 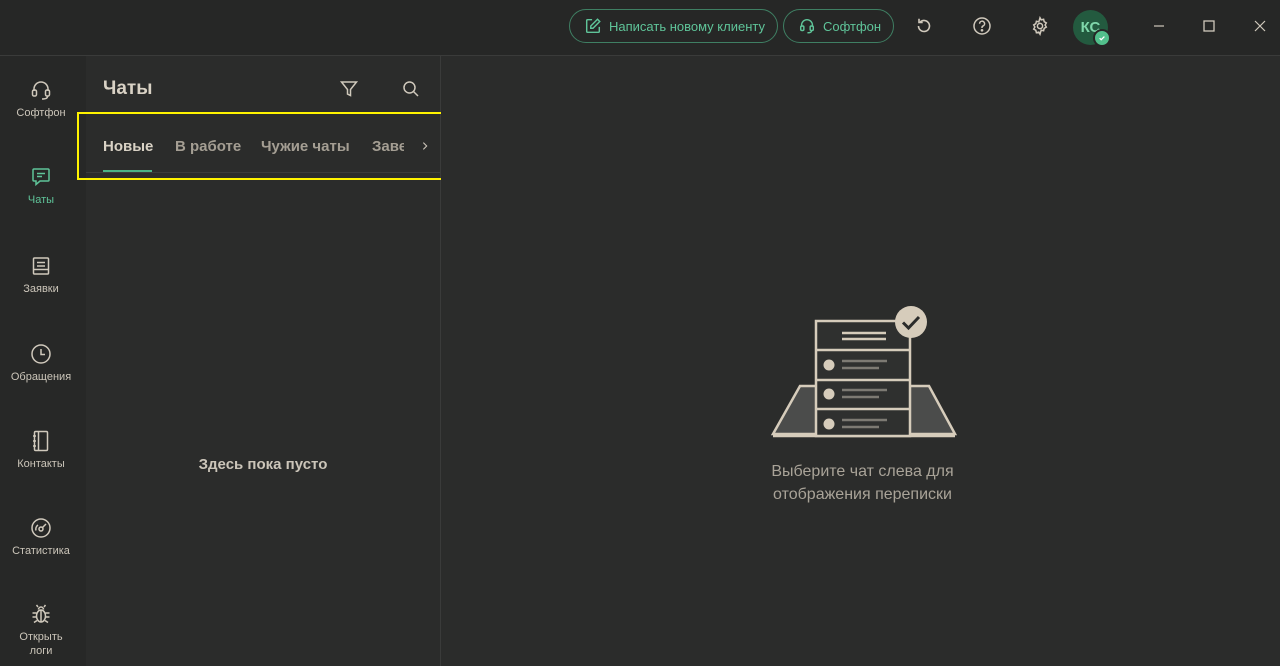 I want to click on sidebar-item-contacts: Контакты, so click(x=41, y=450).